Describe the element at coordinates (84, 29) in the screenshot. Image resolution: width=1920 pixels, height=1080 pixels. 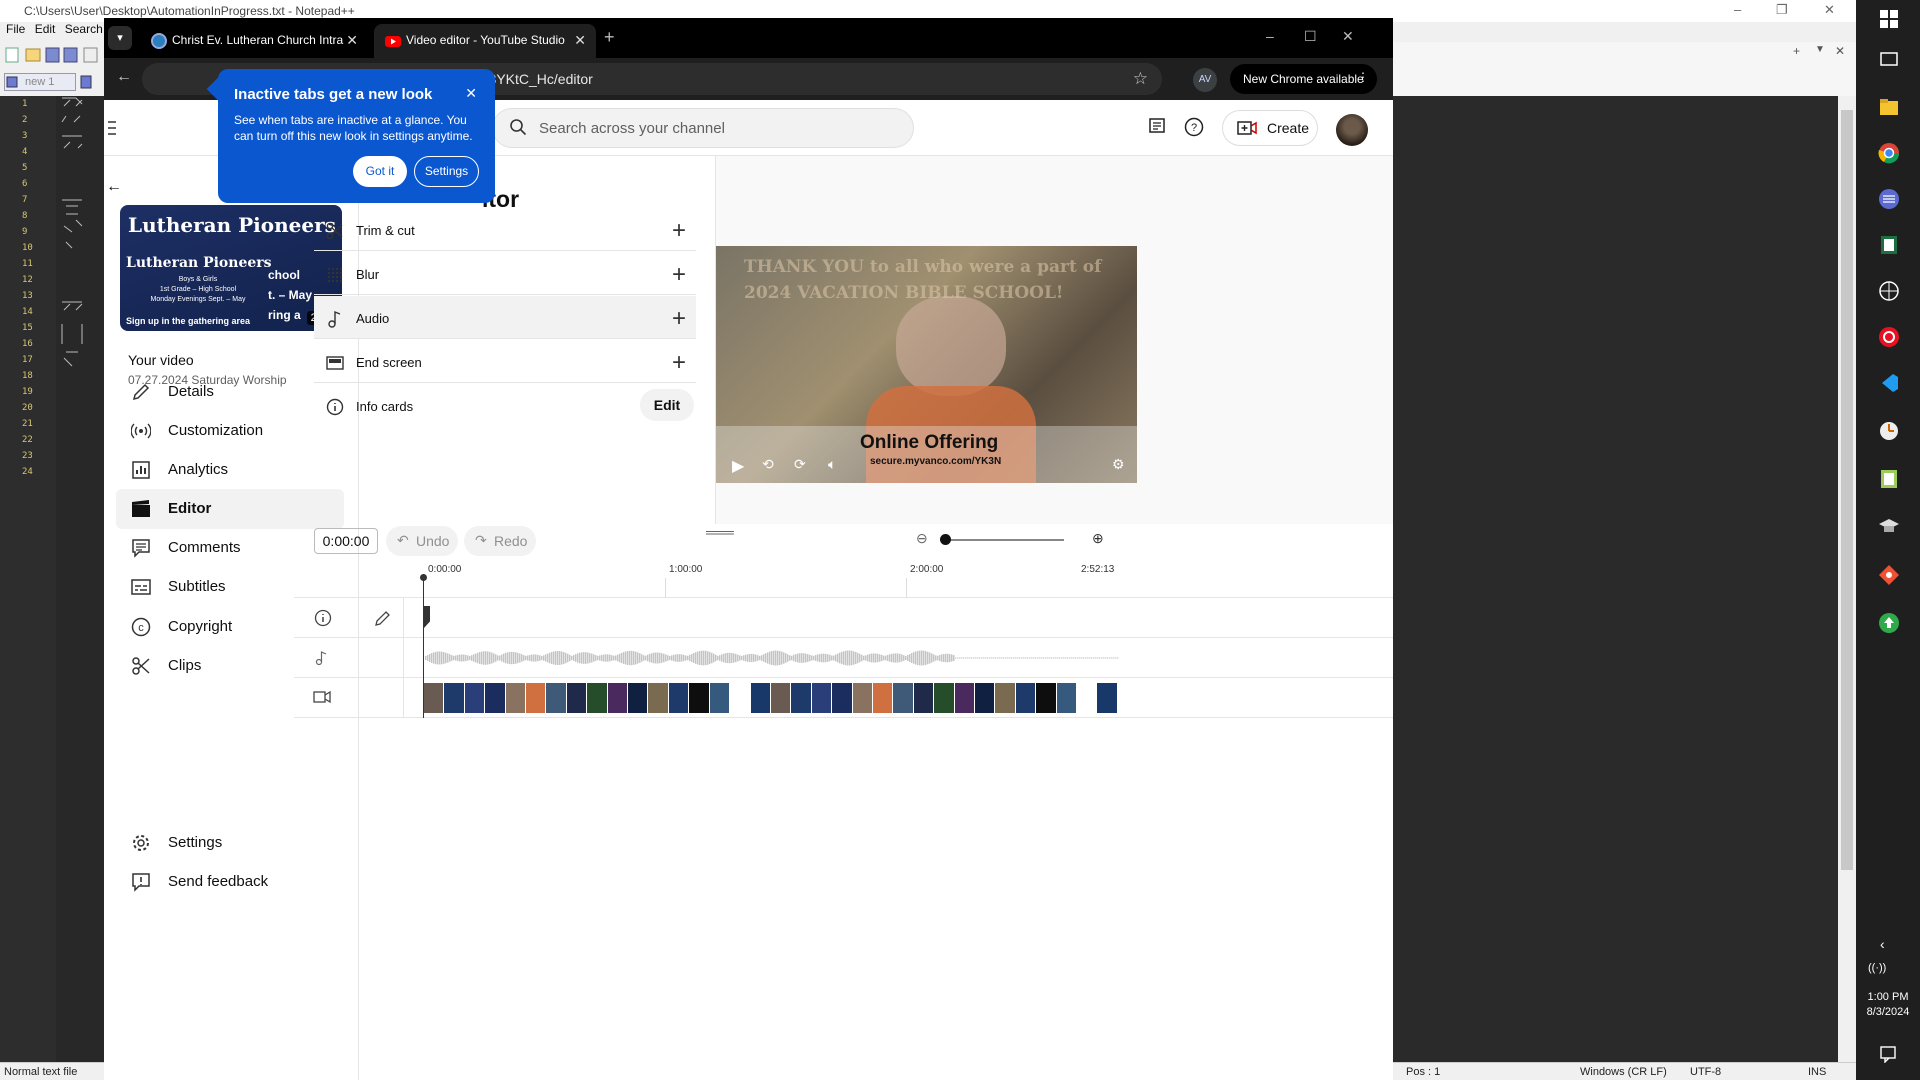
I see `menu-search: Search` at that location.